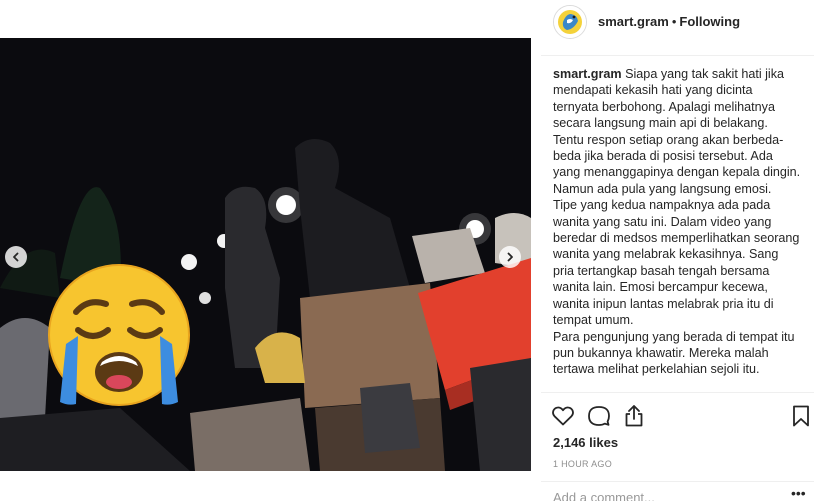 This screenshot has height=501, width=814. What do you see at coordinates (587, 74) in the screenshot?
I see `caption-username: smart.gram` at bounding box center [587, 74].